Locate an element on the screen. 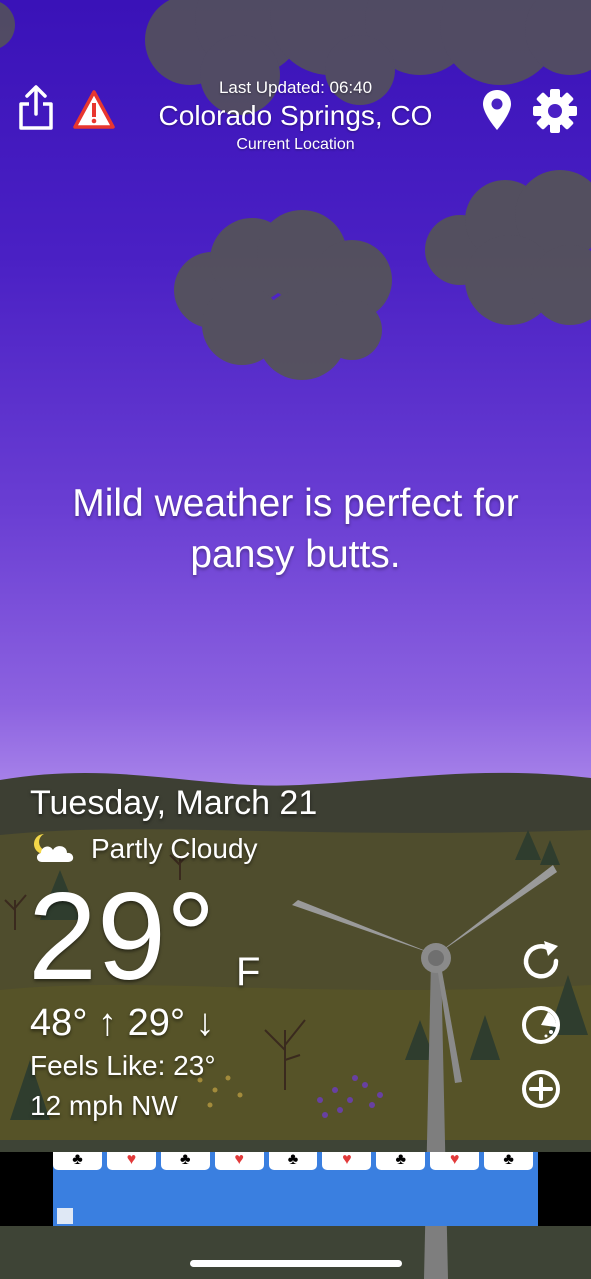 Image resolution: width=591 pixels, height=1279 pixels. cloud-middle is located at coordinates (283, 295).